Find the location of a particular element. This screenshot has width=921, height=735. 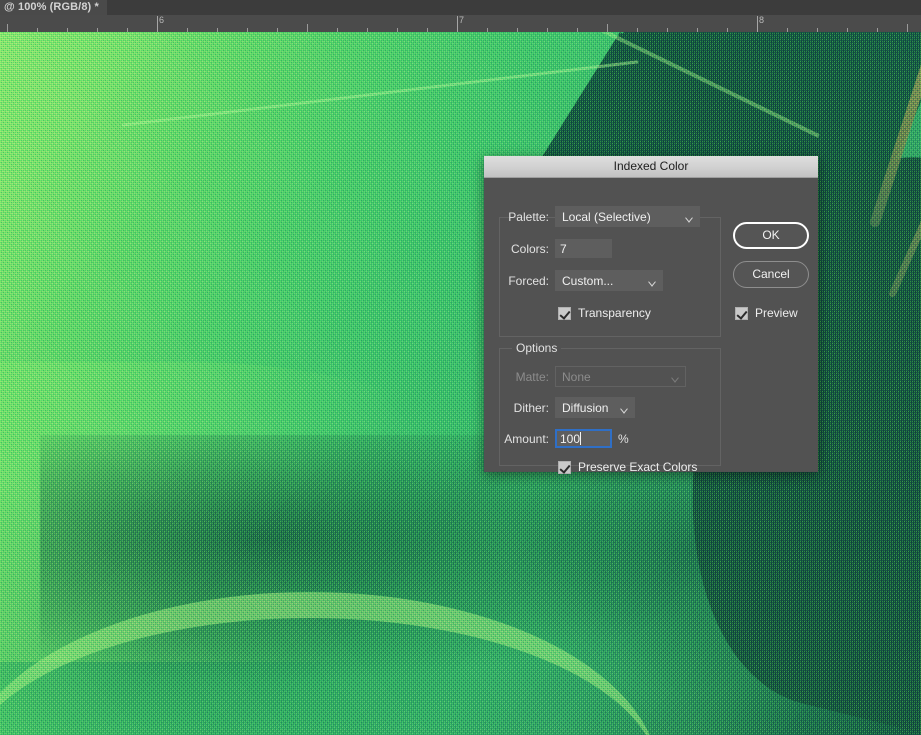

matte-row: Matte: None is located at coordinates (592, 376).